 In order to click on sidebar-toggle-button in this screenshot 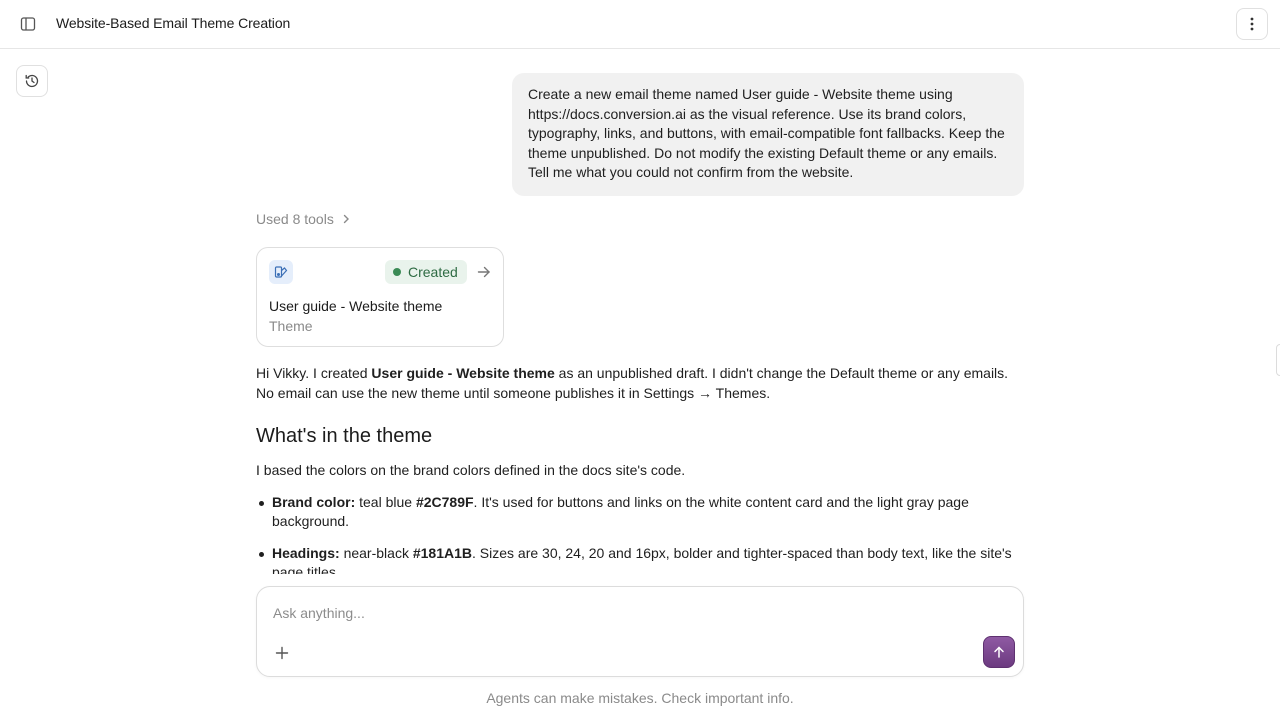, I will do `click(28, 24)`.